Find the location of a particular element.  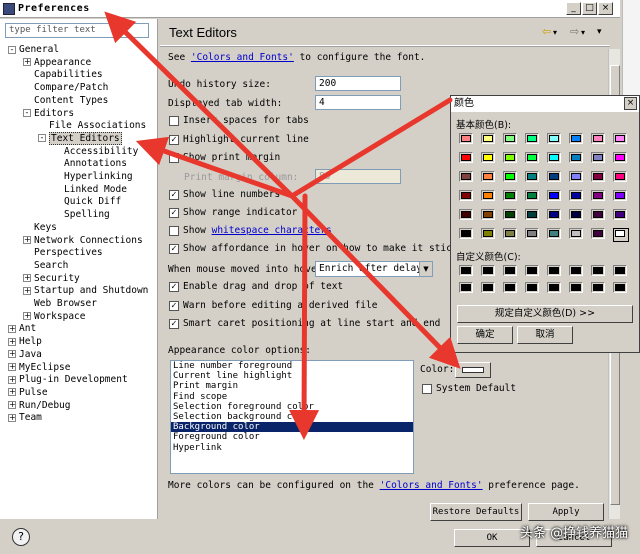

tree-item: - Editors is located at coordinates (48, 113).